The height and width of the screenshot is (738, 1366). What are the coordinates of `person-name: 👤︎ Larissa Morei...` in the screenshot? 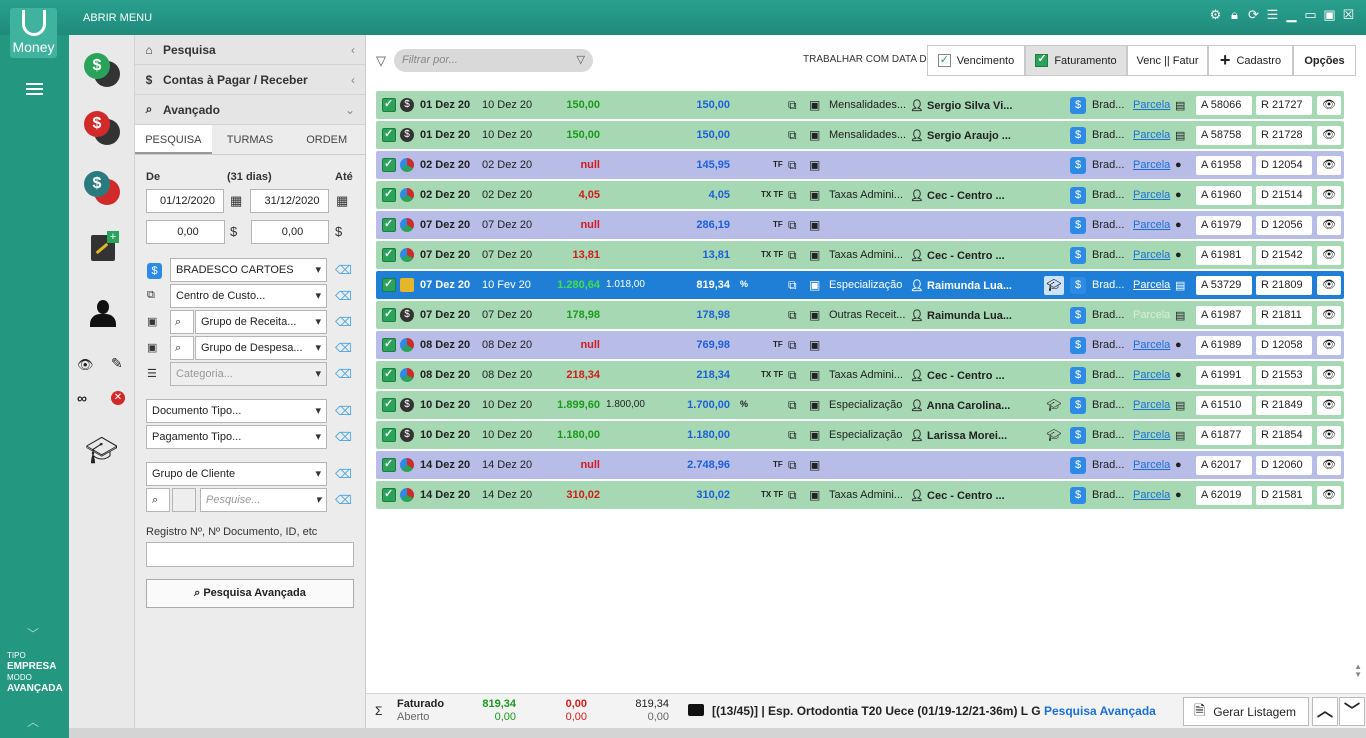 It's located at (958, 435).